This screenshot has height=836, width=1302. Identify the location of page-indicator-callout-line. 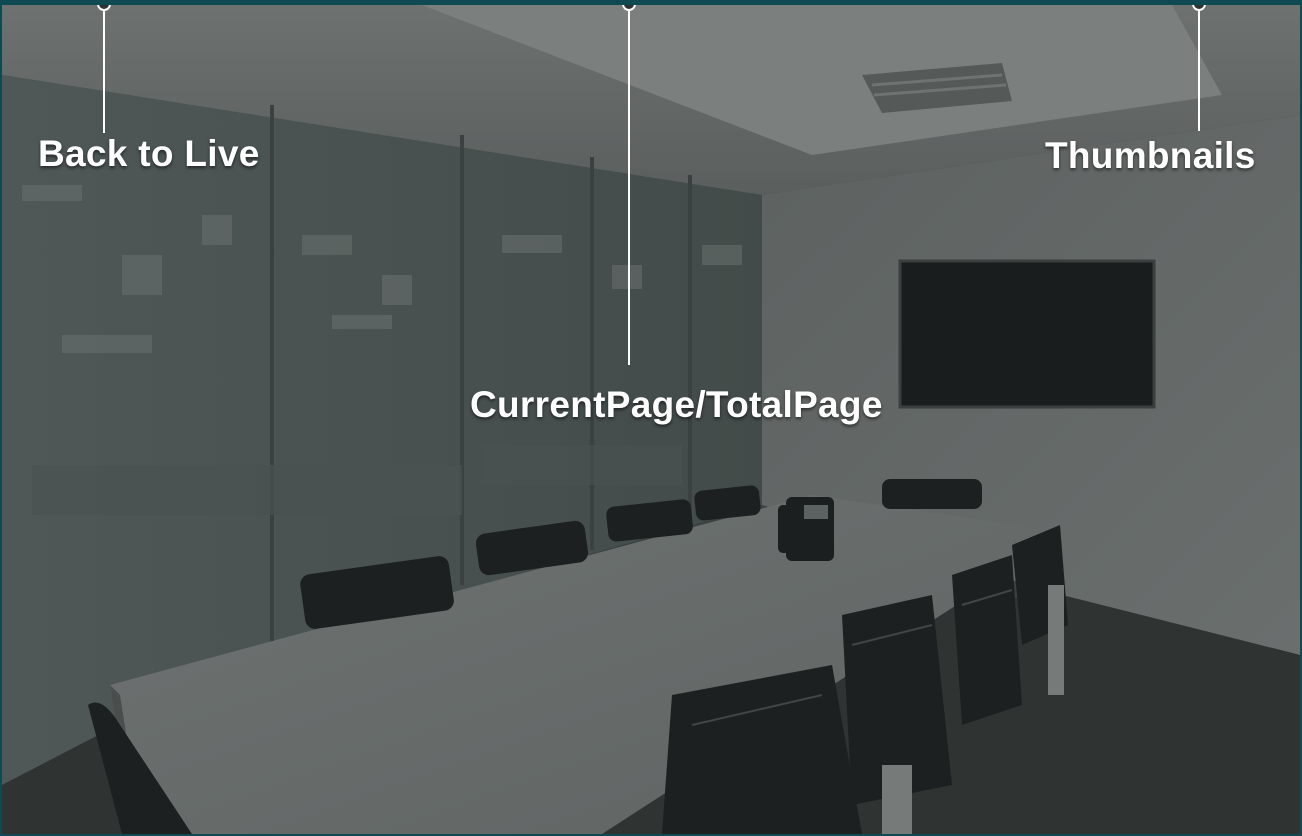
(629, 185).